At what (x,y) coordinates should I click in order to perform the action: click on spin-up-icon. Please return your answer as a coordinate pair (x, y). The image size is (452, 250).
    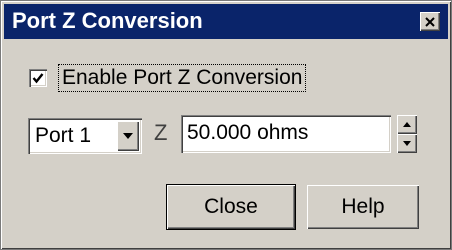
    Looking at the image, I should click on (407, 124).